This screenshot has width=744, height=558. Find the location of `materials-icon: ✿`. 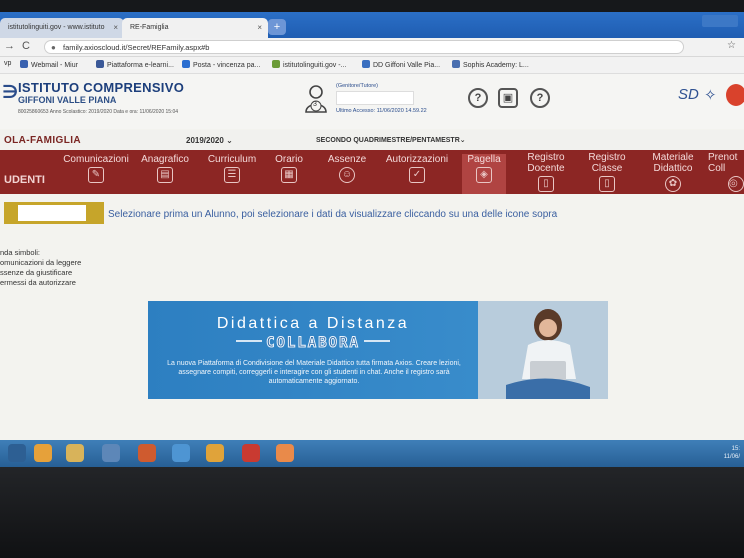

materials-icon: ✿ is located at coordinates (673, 184).